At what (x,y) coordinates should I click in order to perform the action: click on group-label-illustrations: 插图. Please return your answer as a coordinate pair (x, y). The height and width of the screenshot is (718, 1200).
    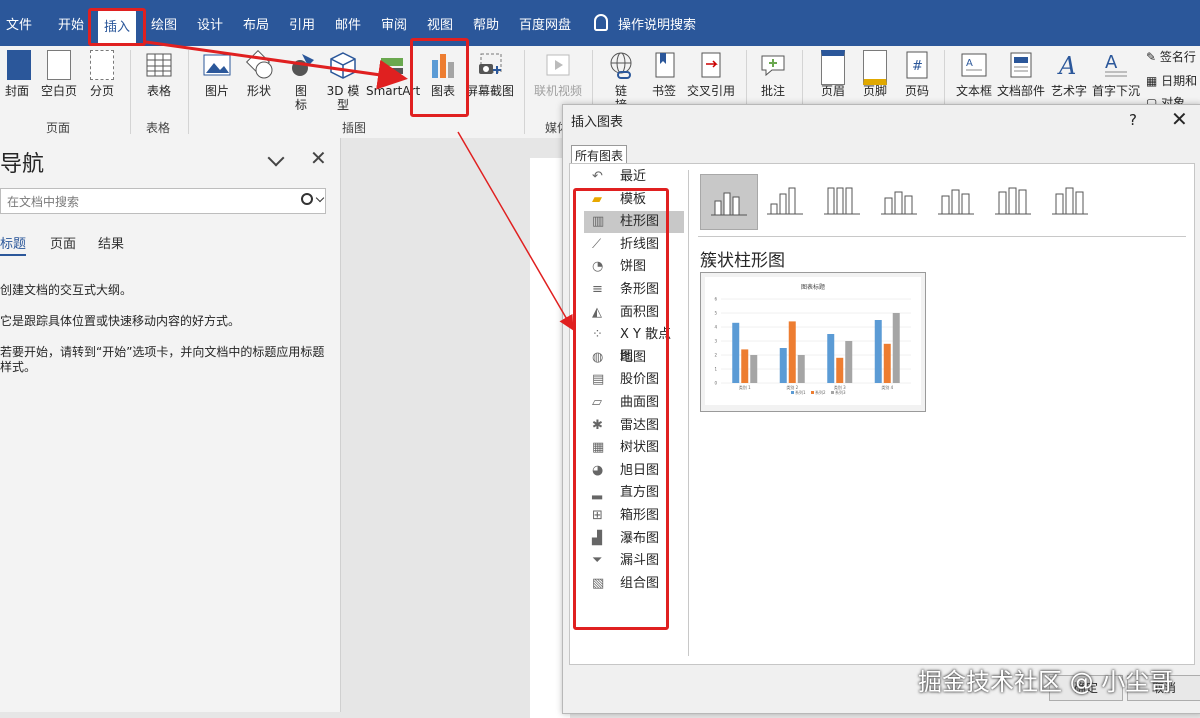
    Looking at the image, I should click on (354, 128).